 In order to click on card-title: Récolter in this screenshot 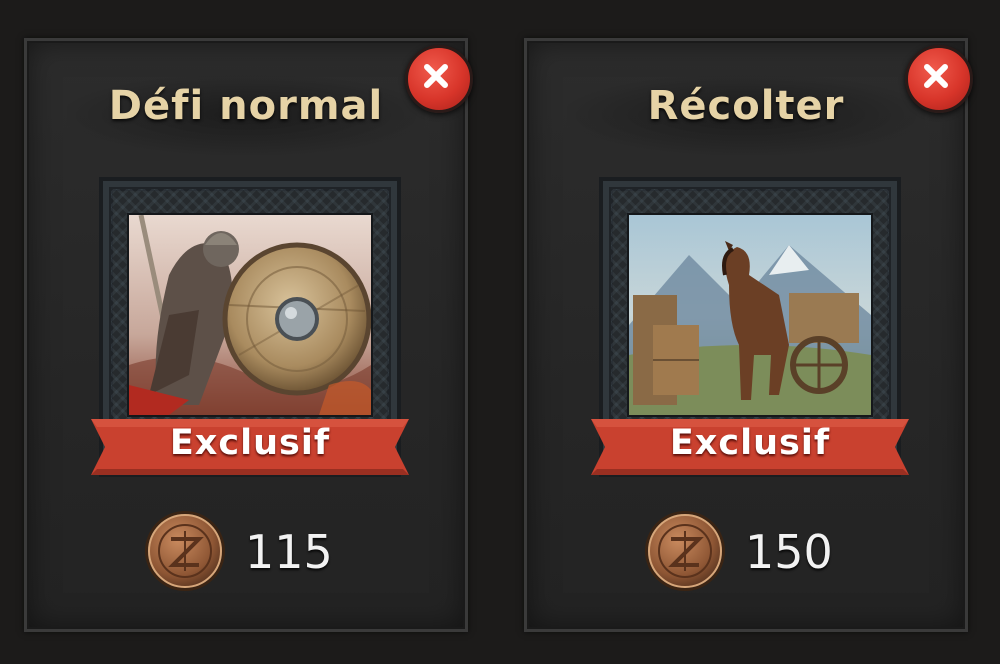, I will do `click(746, 106)`.